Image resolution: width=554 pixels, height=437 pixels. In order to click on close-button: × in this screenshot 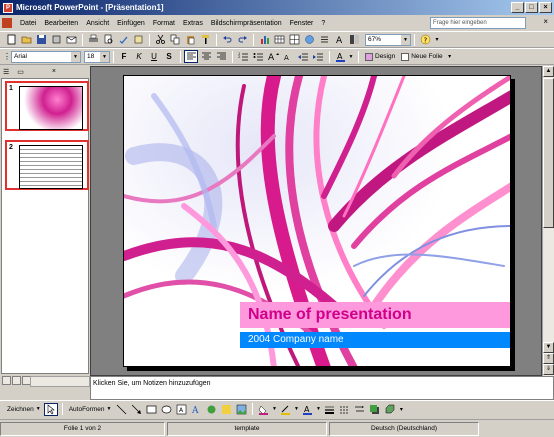, I will do `click(545, 7)`.